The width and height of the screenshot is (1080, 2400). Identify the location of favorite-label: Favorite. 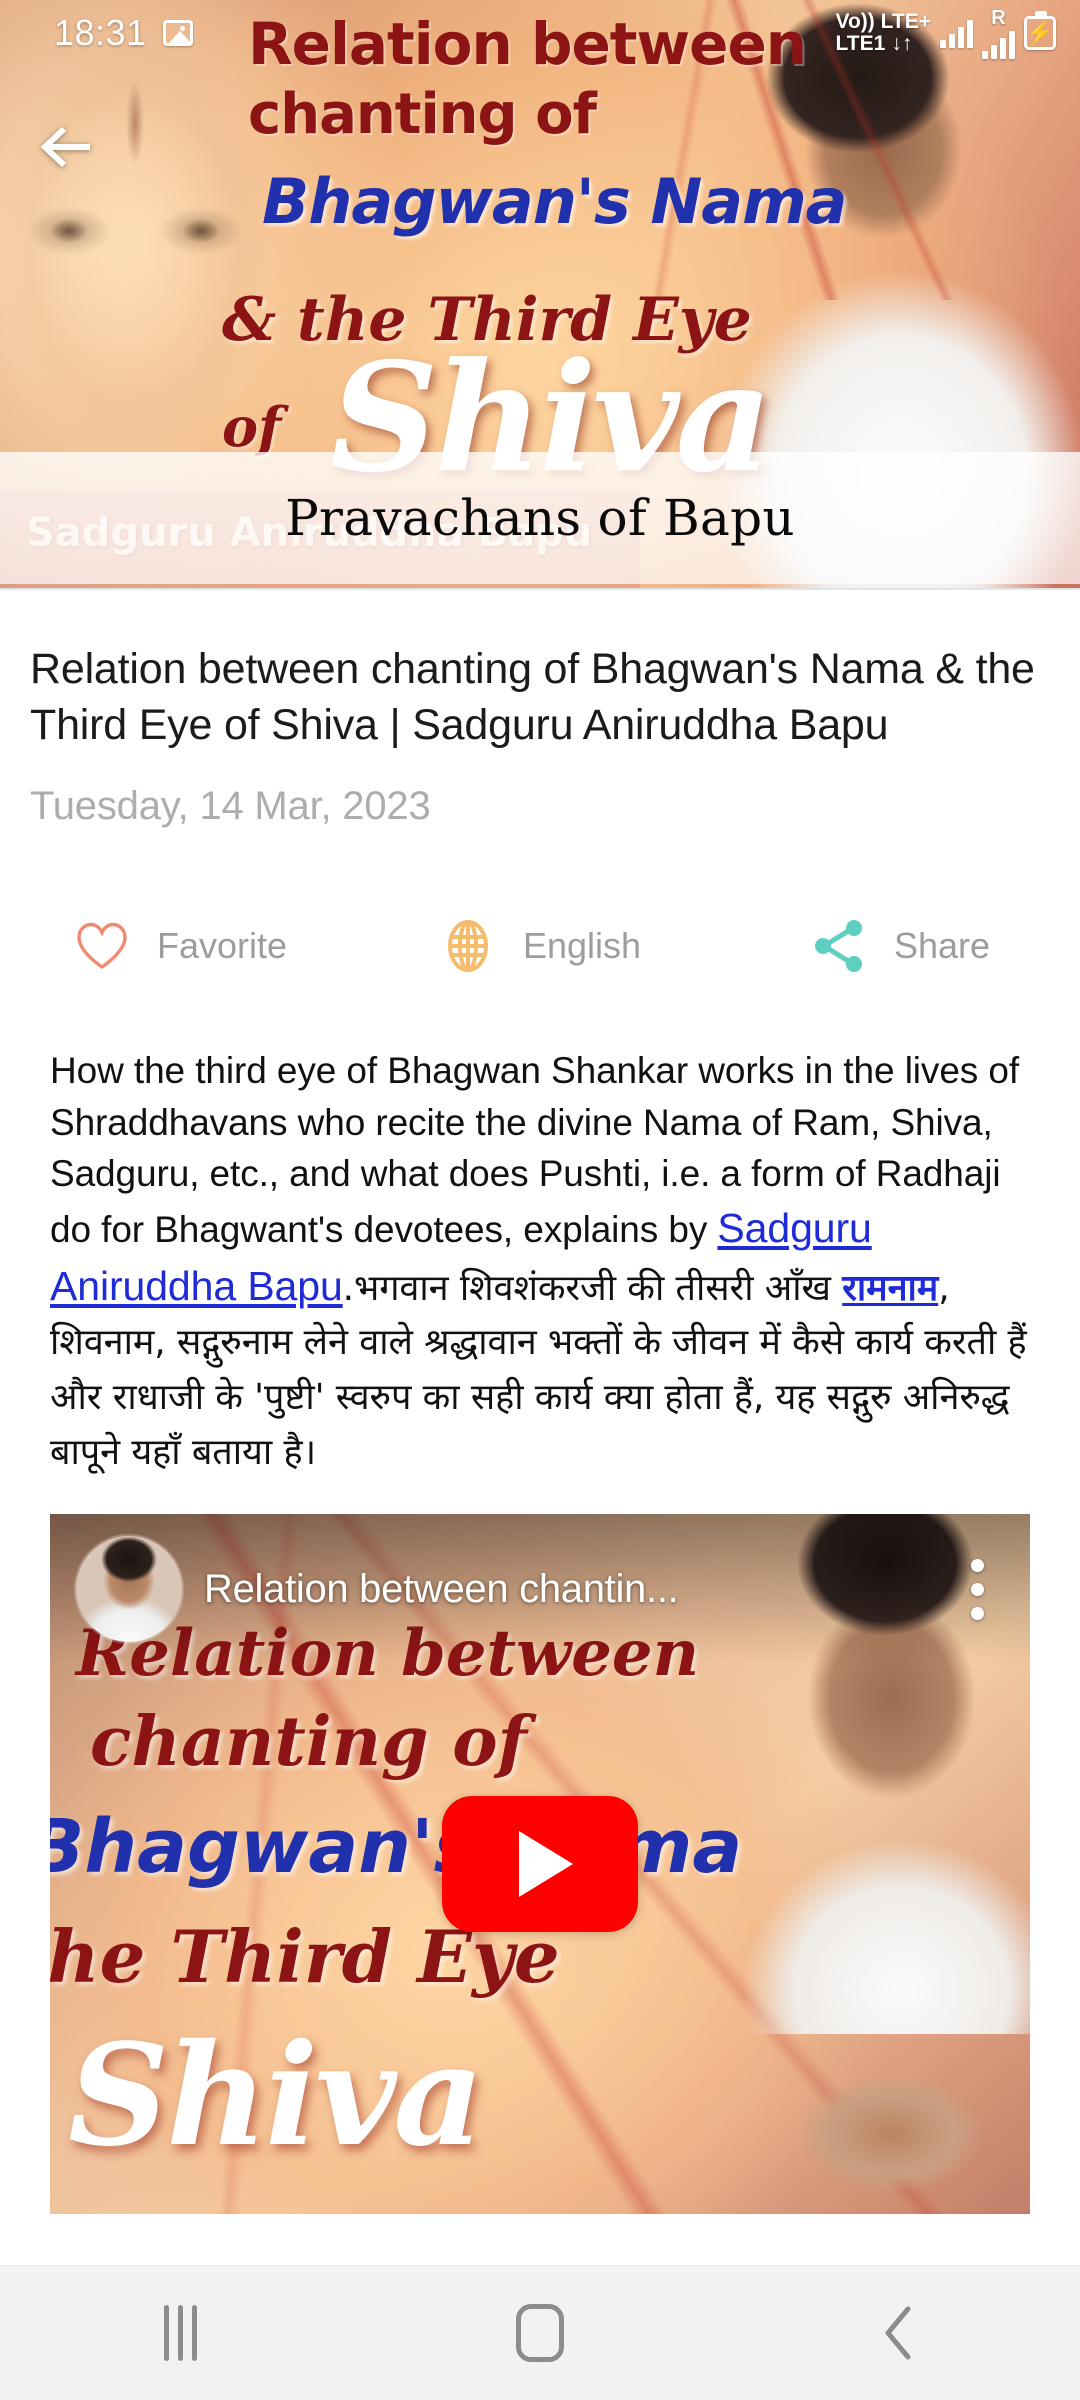
(222, 945).